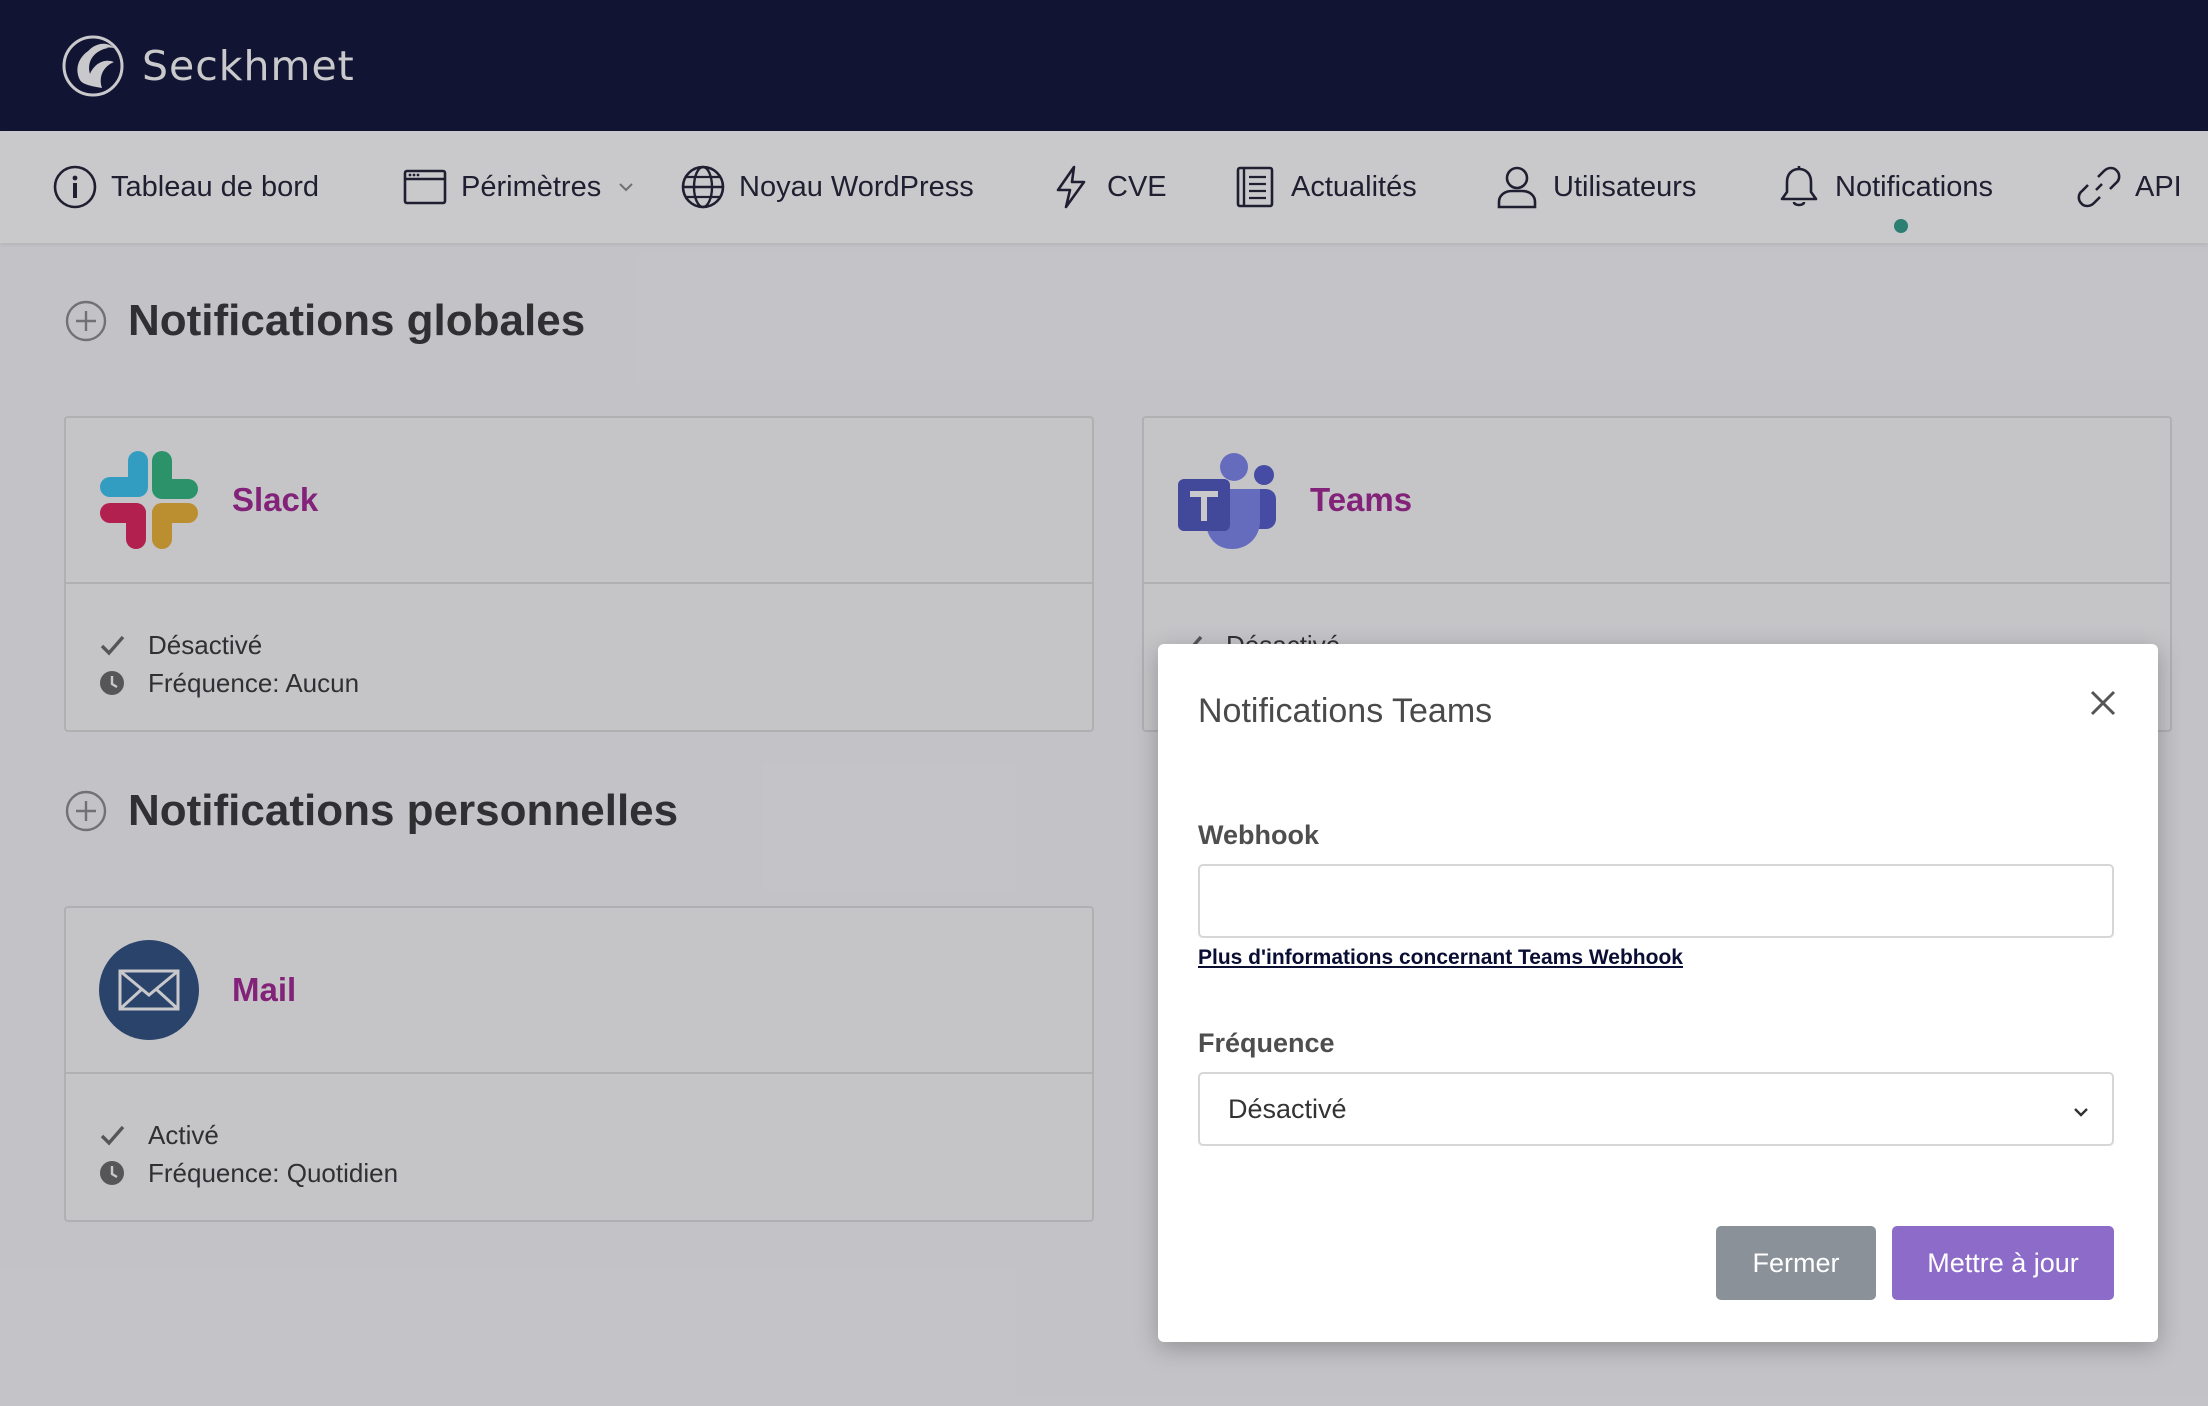 This screenshot has height=1406, width=2208. Describe the element at coordinates (2103, 703) in the screenshot. I see `close-icon` at that location.